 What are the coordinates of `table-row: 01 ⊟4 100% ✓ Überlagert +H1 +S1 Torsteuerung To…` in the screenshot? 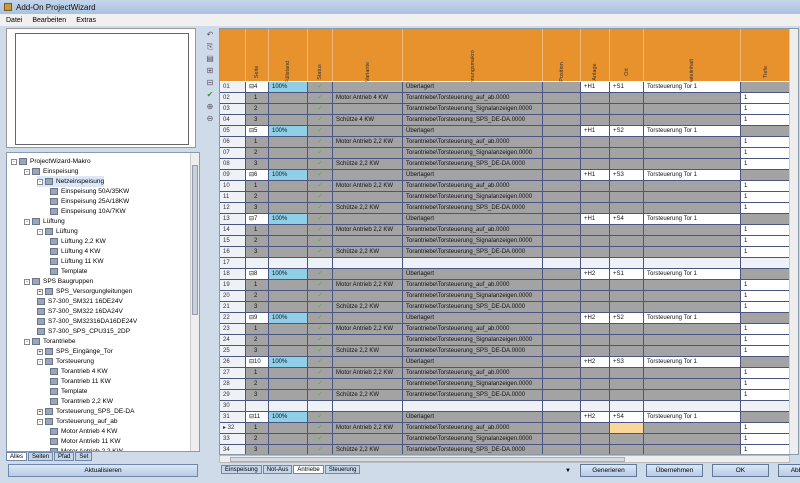 It's located at (505, 87).